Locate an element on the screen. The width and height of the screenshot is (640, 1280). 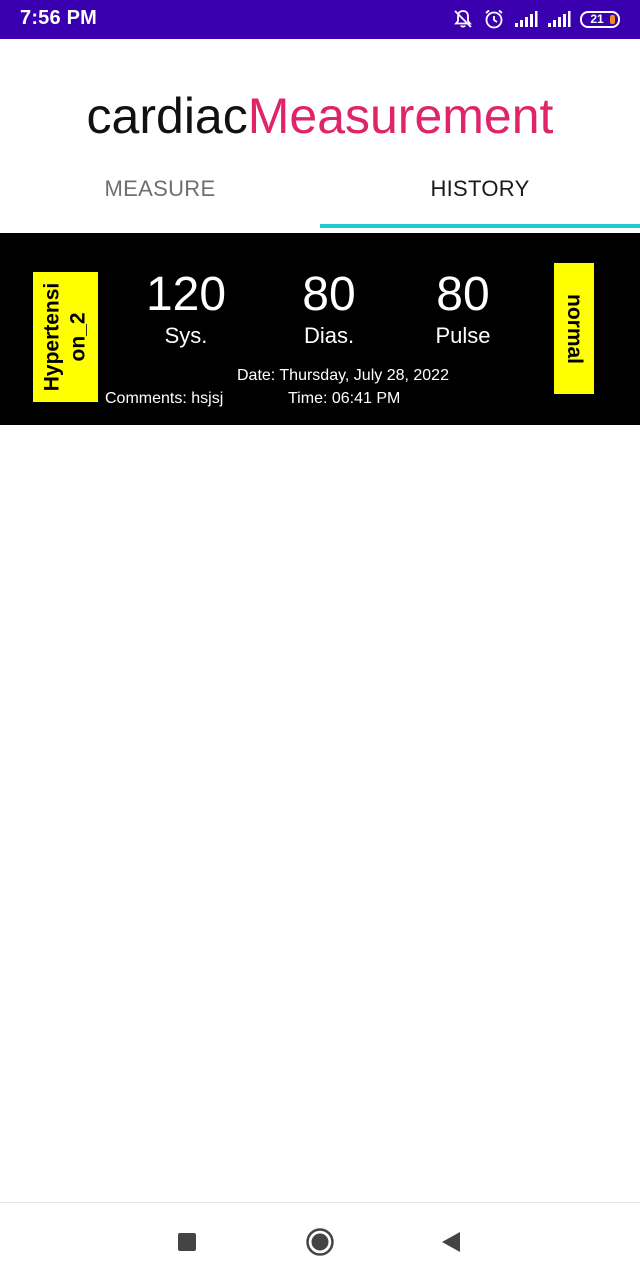
pulse-value: 80 is located at coordinates (463, 294).